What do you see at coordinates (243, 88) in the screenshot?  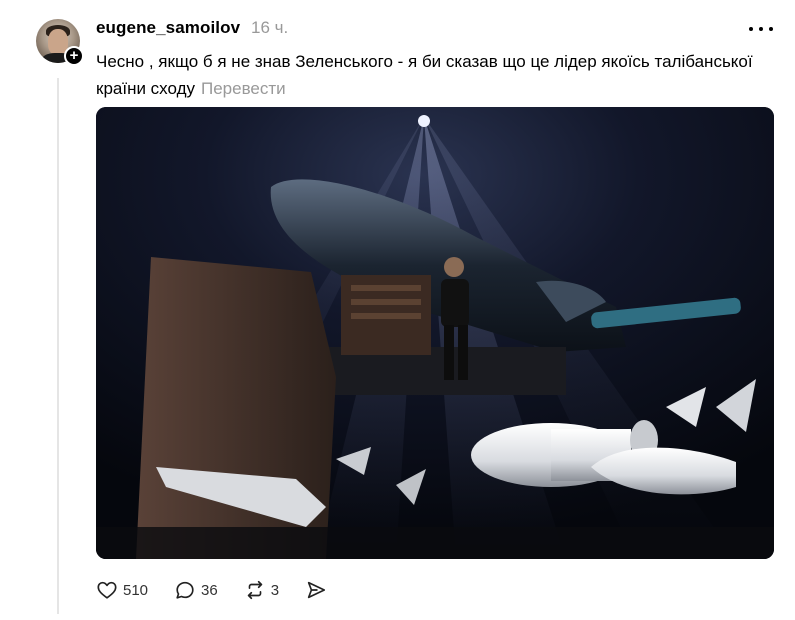 I see `translate-link: Перевести` at bounding box center [243, 88].